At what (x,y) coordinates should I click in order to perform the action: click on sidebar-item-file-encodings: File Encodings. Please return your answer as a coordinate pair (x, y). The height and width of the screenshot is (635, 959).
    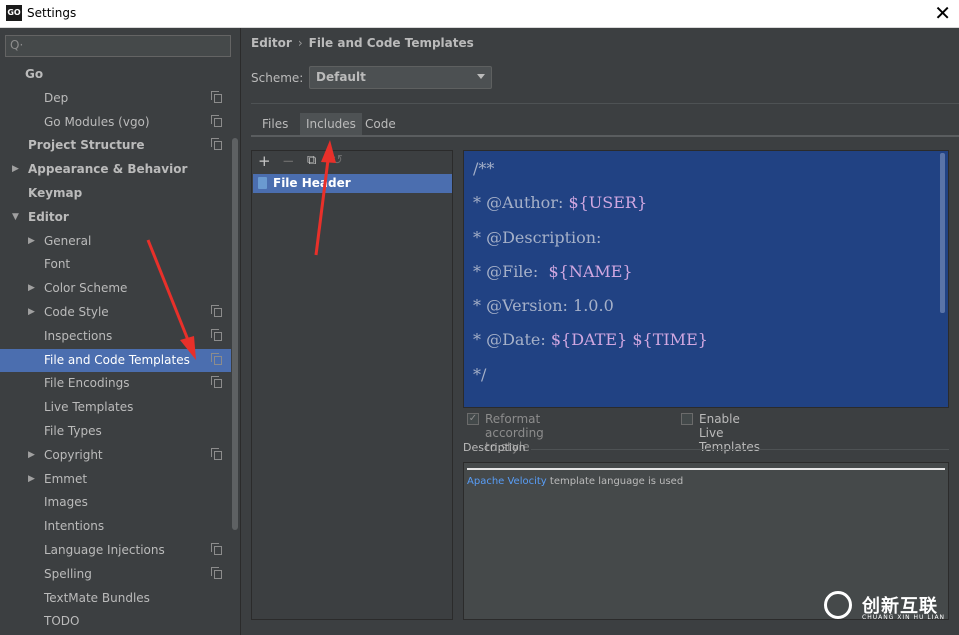
    Looking at the image, I should click on (115, 384).